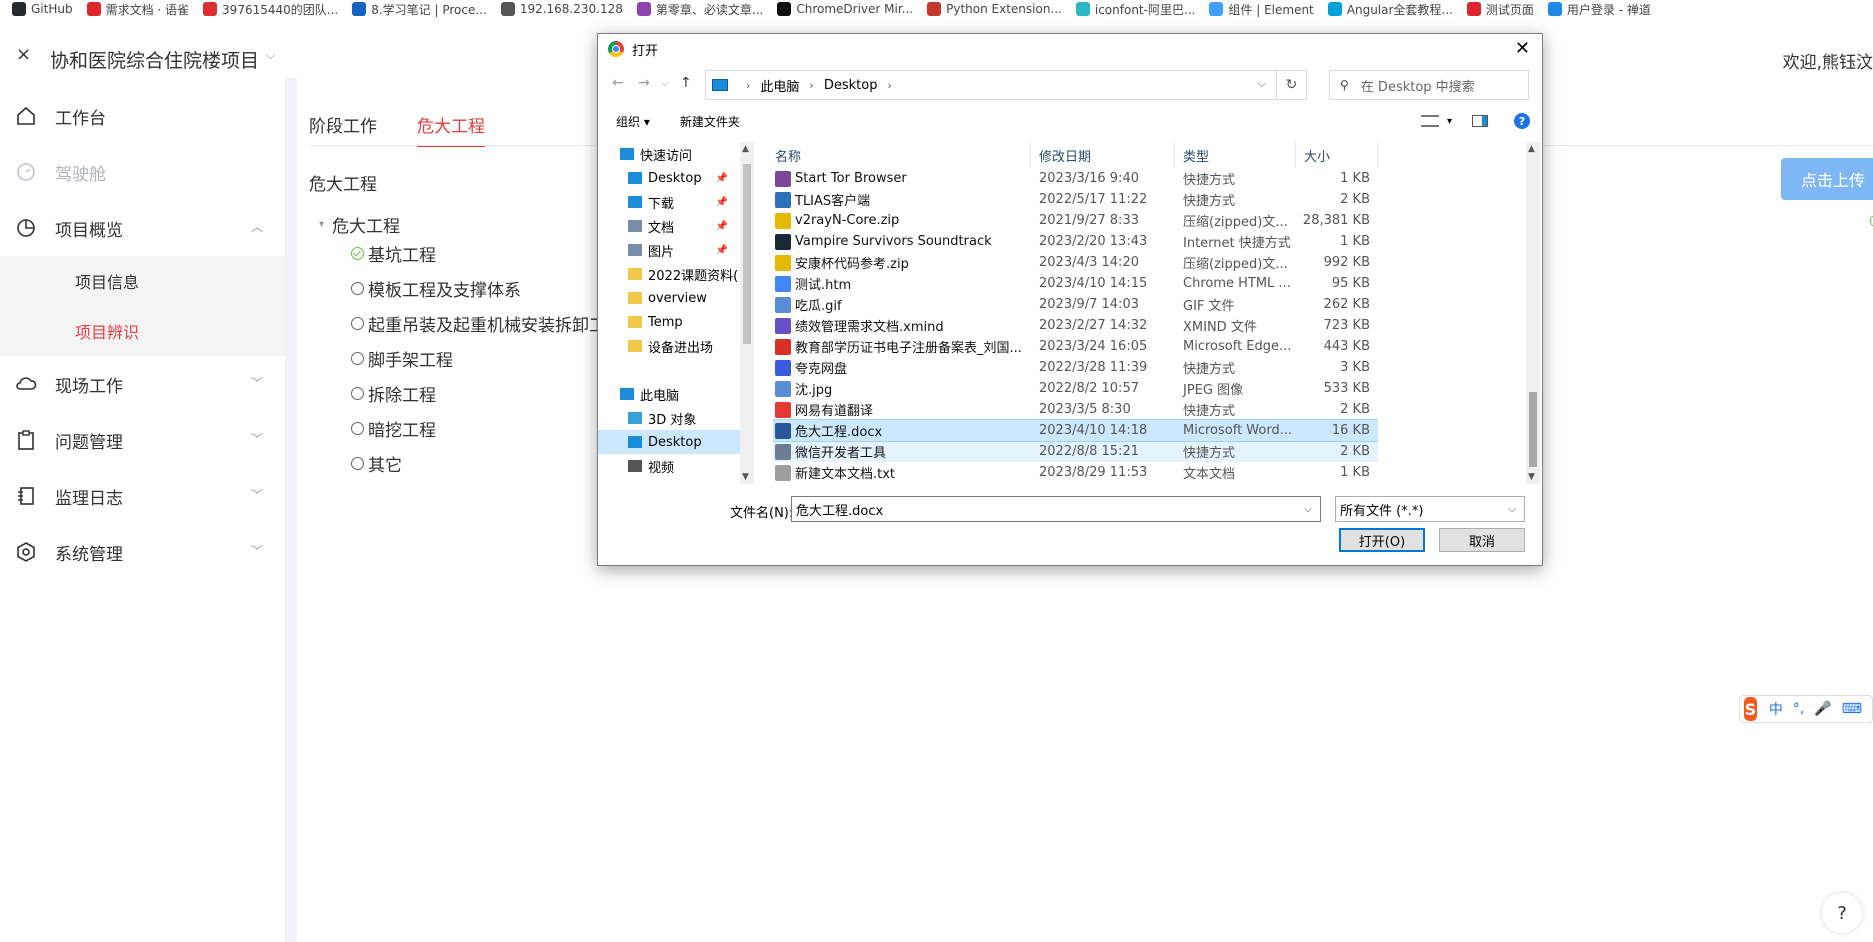 The width and height of the screenshot is (1873, 942). What do you see at coordinates (1430, 509) in the screenshot?
I see `file-type-select: 所有文件 (*.*) ⌵` at bounding box center [1430, 509].